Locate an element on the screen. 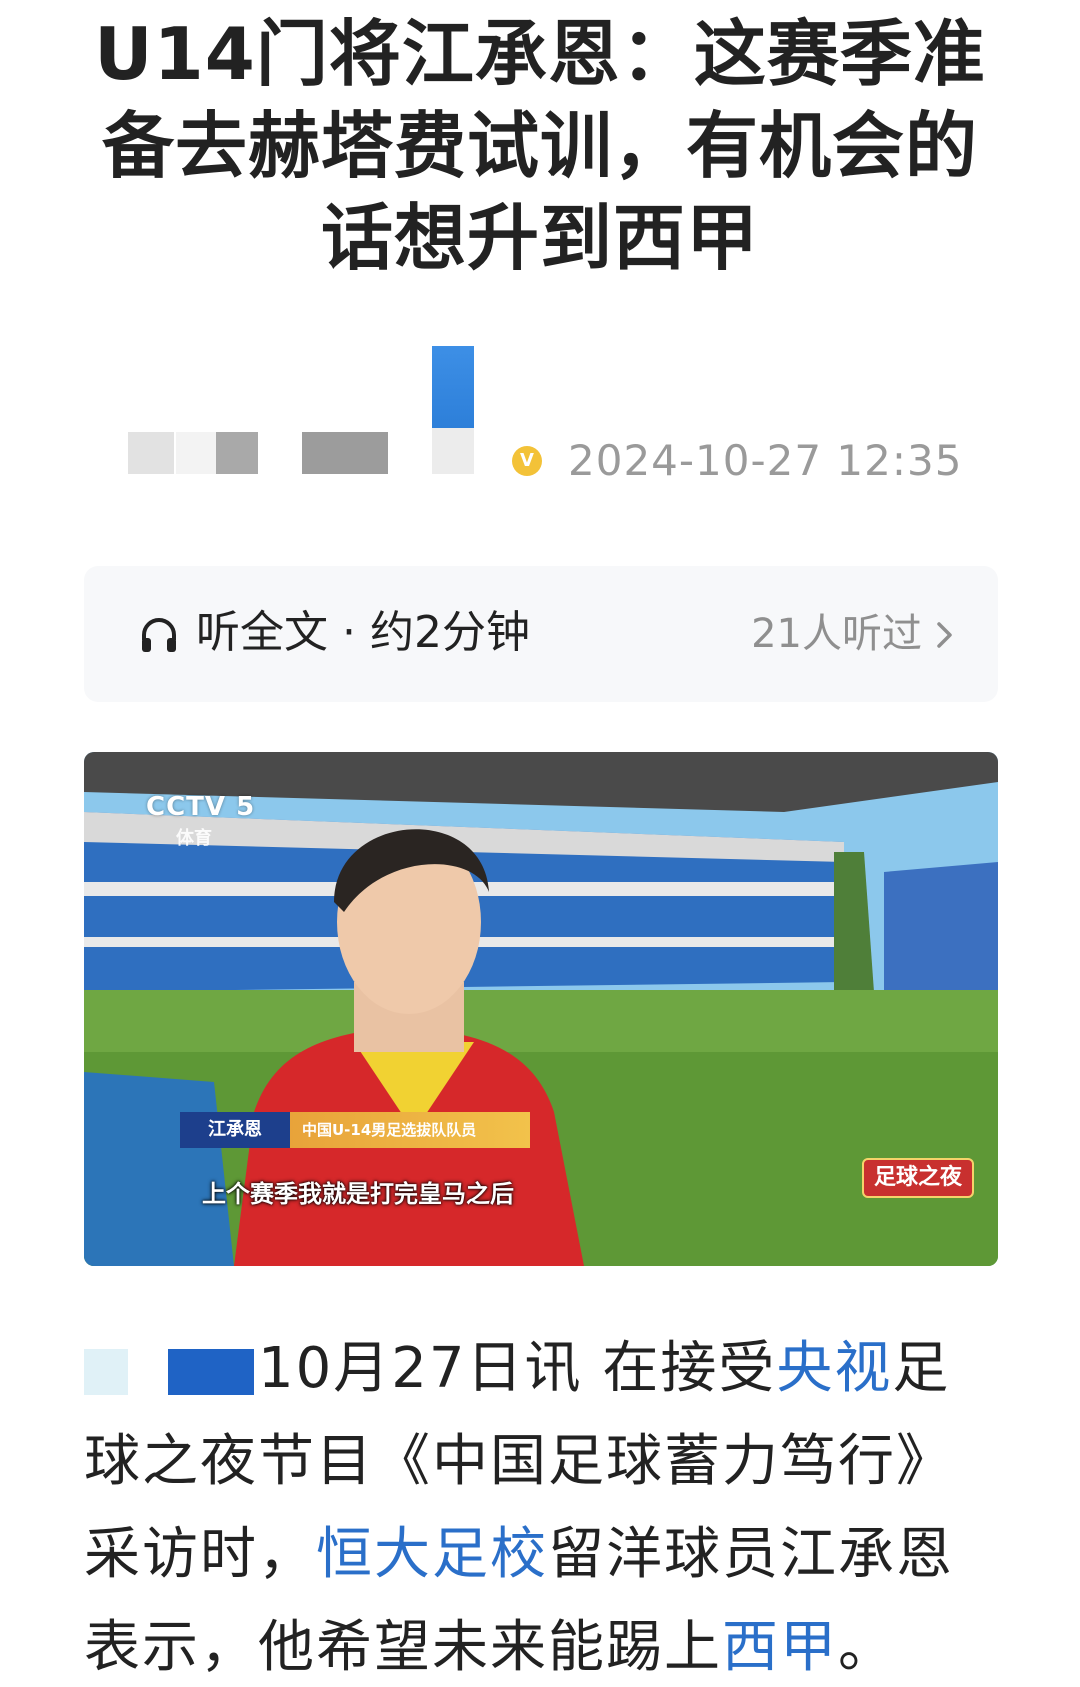 This screenshot has height=1687, width=1080. listen-full-text-bar: 听全文 · 约2分钟 21人听过 is located at coordinates (541, 634).